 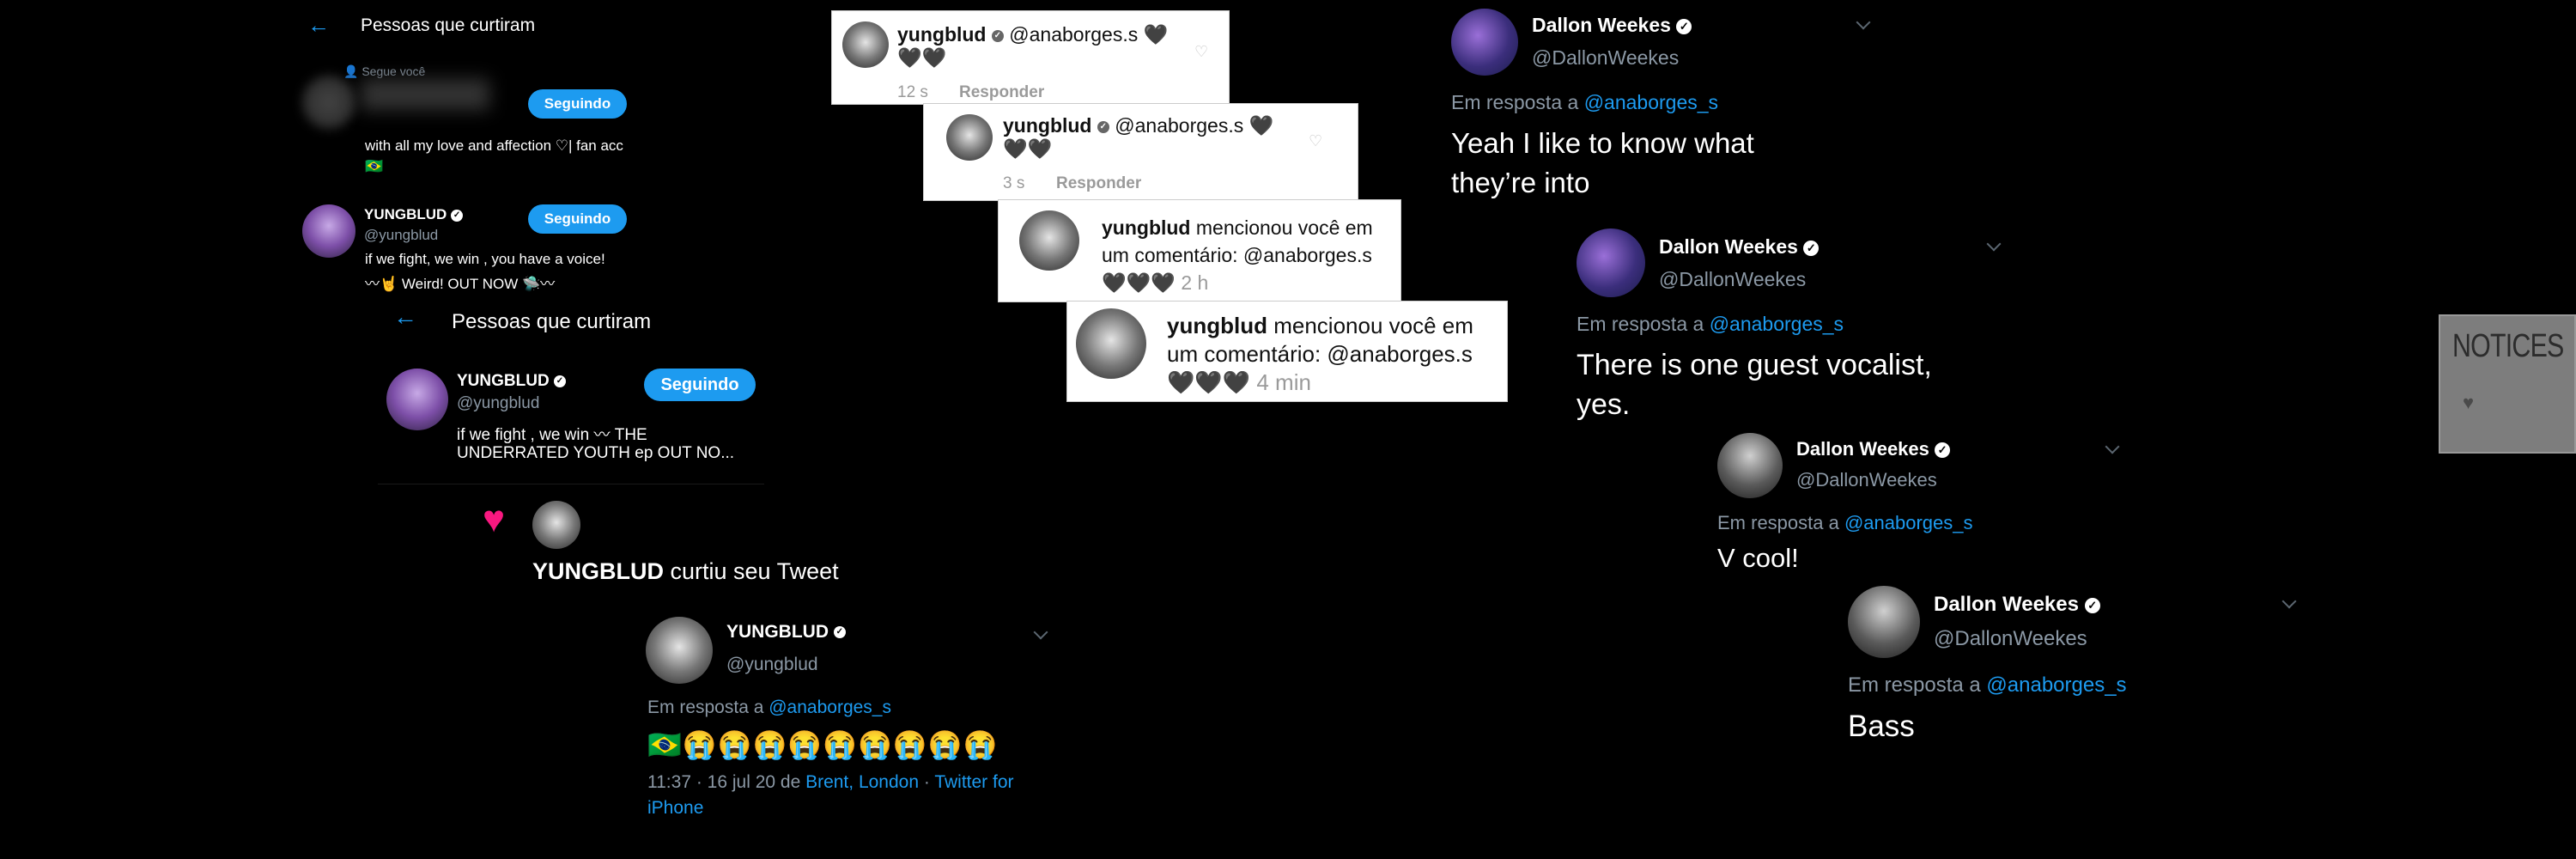 I want to click on blurred-name, so click(x=425, y=94).